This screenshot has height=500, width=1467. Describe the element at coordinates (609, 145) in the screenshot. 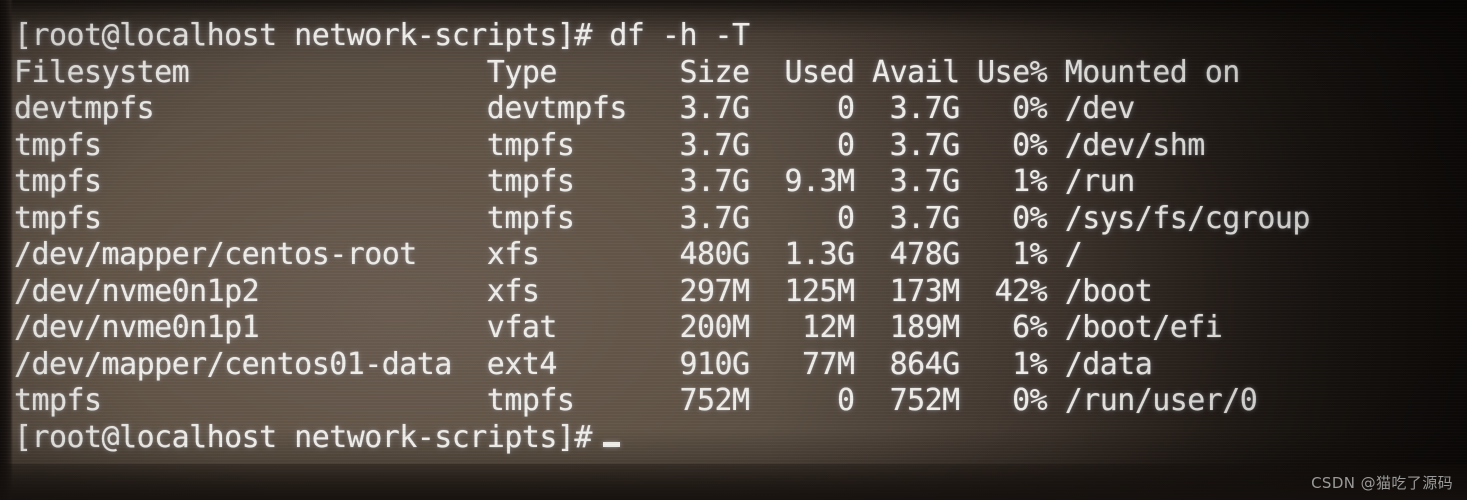

I see `table-row: tmpfs tmpfs 3.7G 0 3.7G 0% /dev/shm` at that location.